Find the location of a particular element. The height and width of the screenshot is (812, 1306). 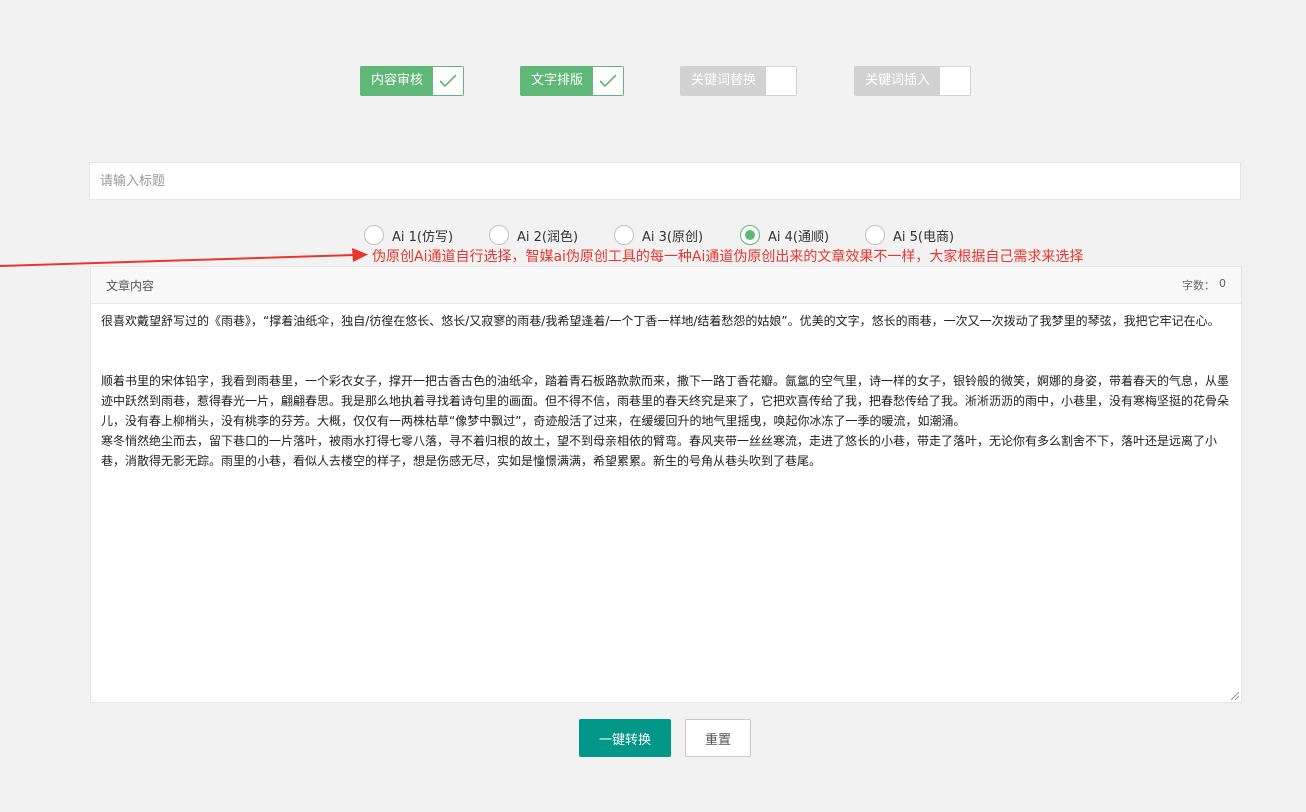

reset-button: 重置 is located at coordinates (718, 738).